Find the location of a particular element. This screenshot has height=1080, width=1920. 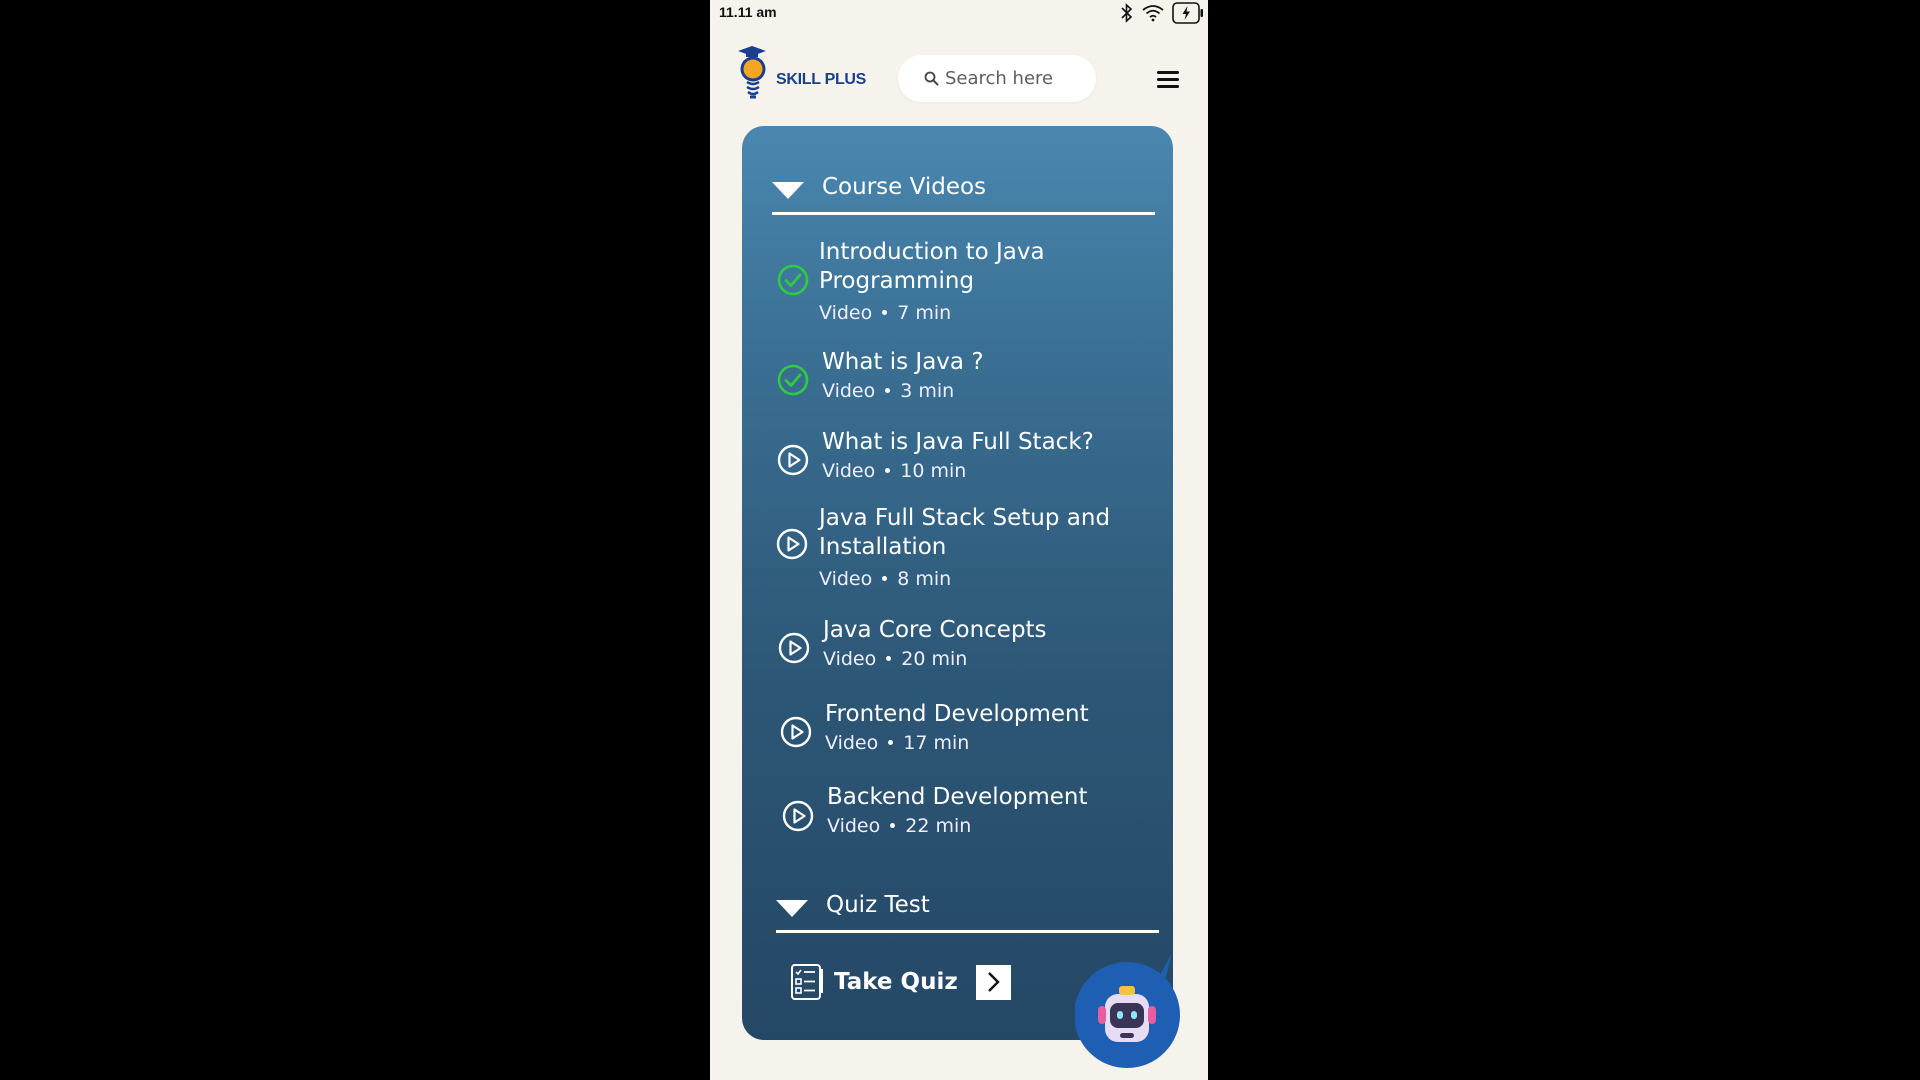

quiz-test-header: Quiz Test is located at coordinates (967, 905).